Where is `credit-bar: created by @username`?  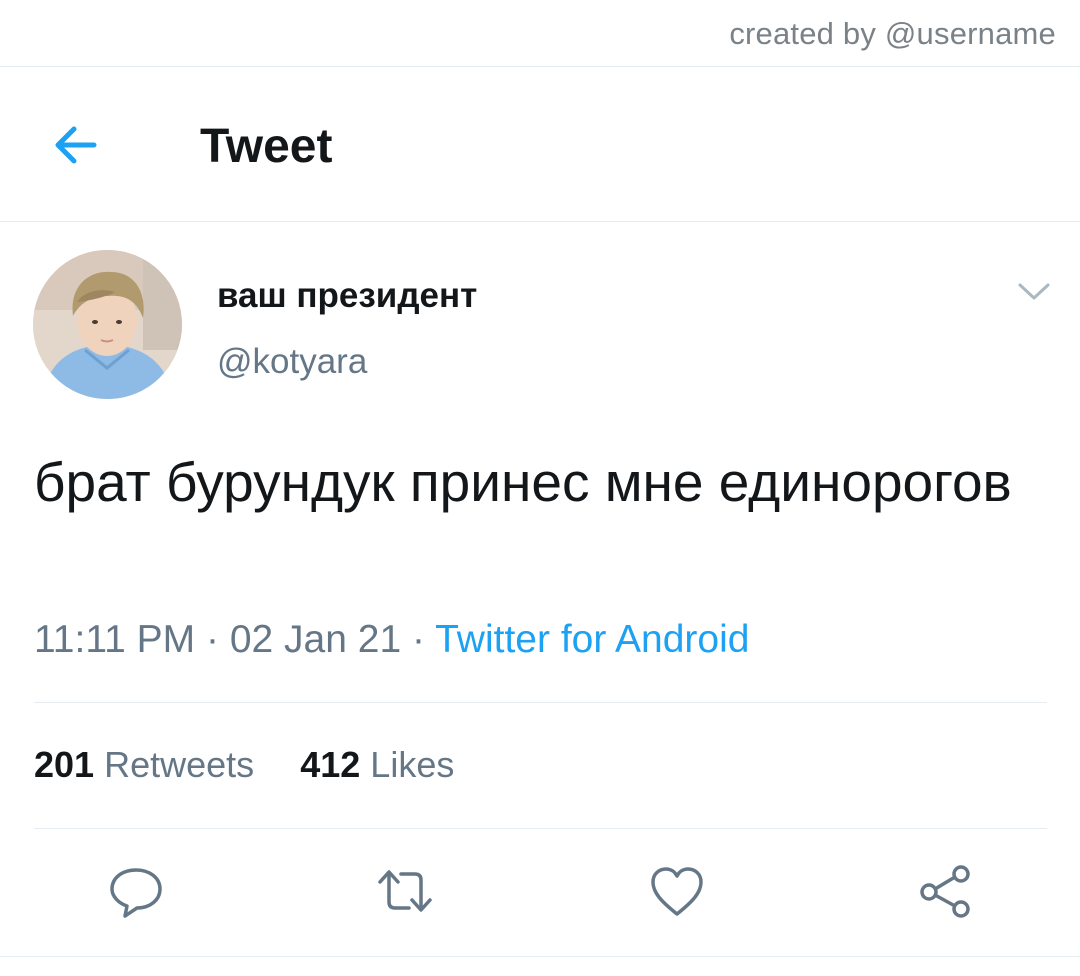 credit-bar: created by @username is located at coordinates (540, 33).